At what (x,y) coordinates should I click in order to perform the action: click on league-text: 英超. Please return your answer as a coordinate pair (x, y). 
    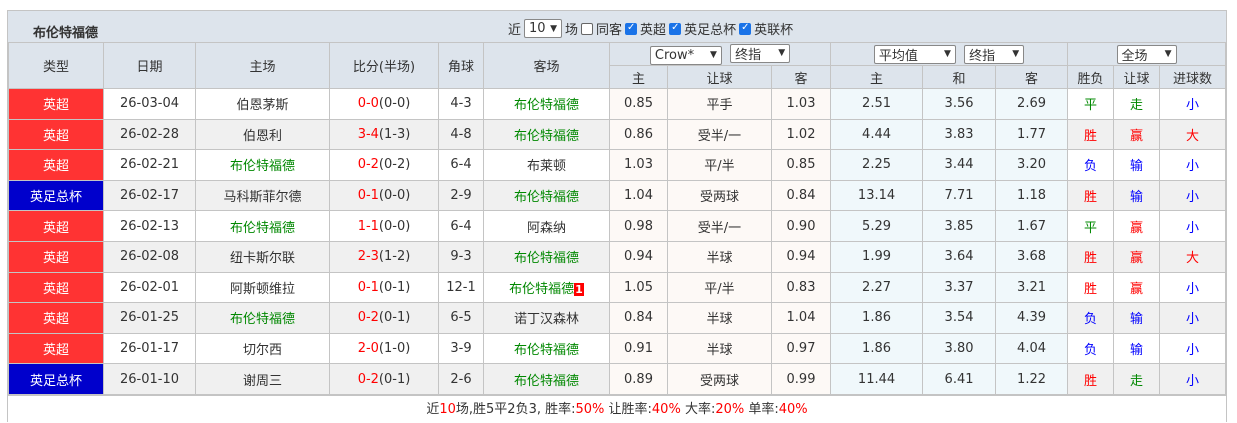
    Looking at the image, I should click on (55, 289).